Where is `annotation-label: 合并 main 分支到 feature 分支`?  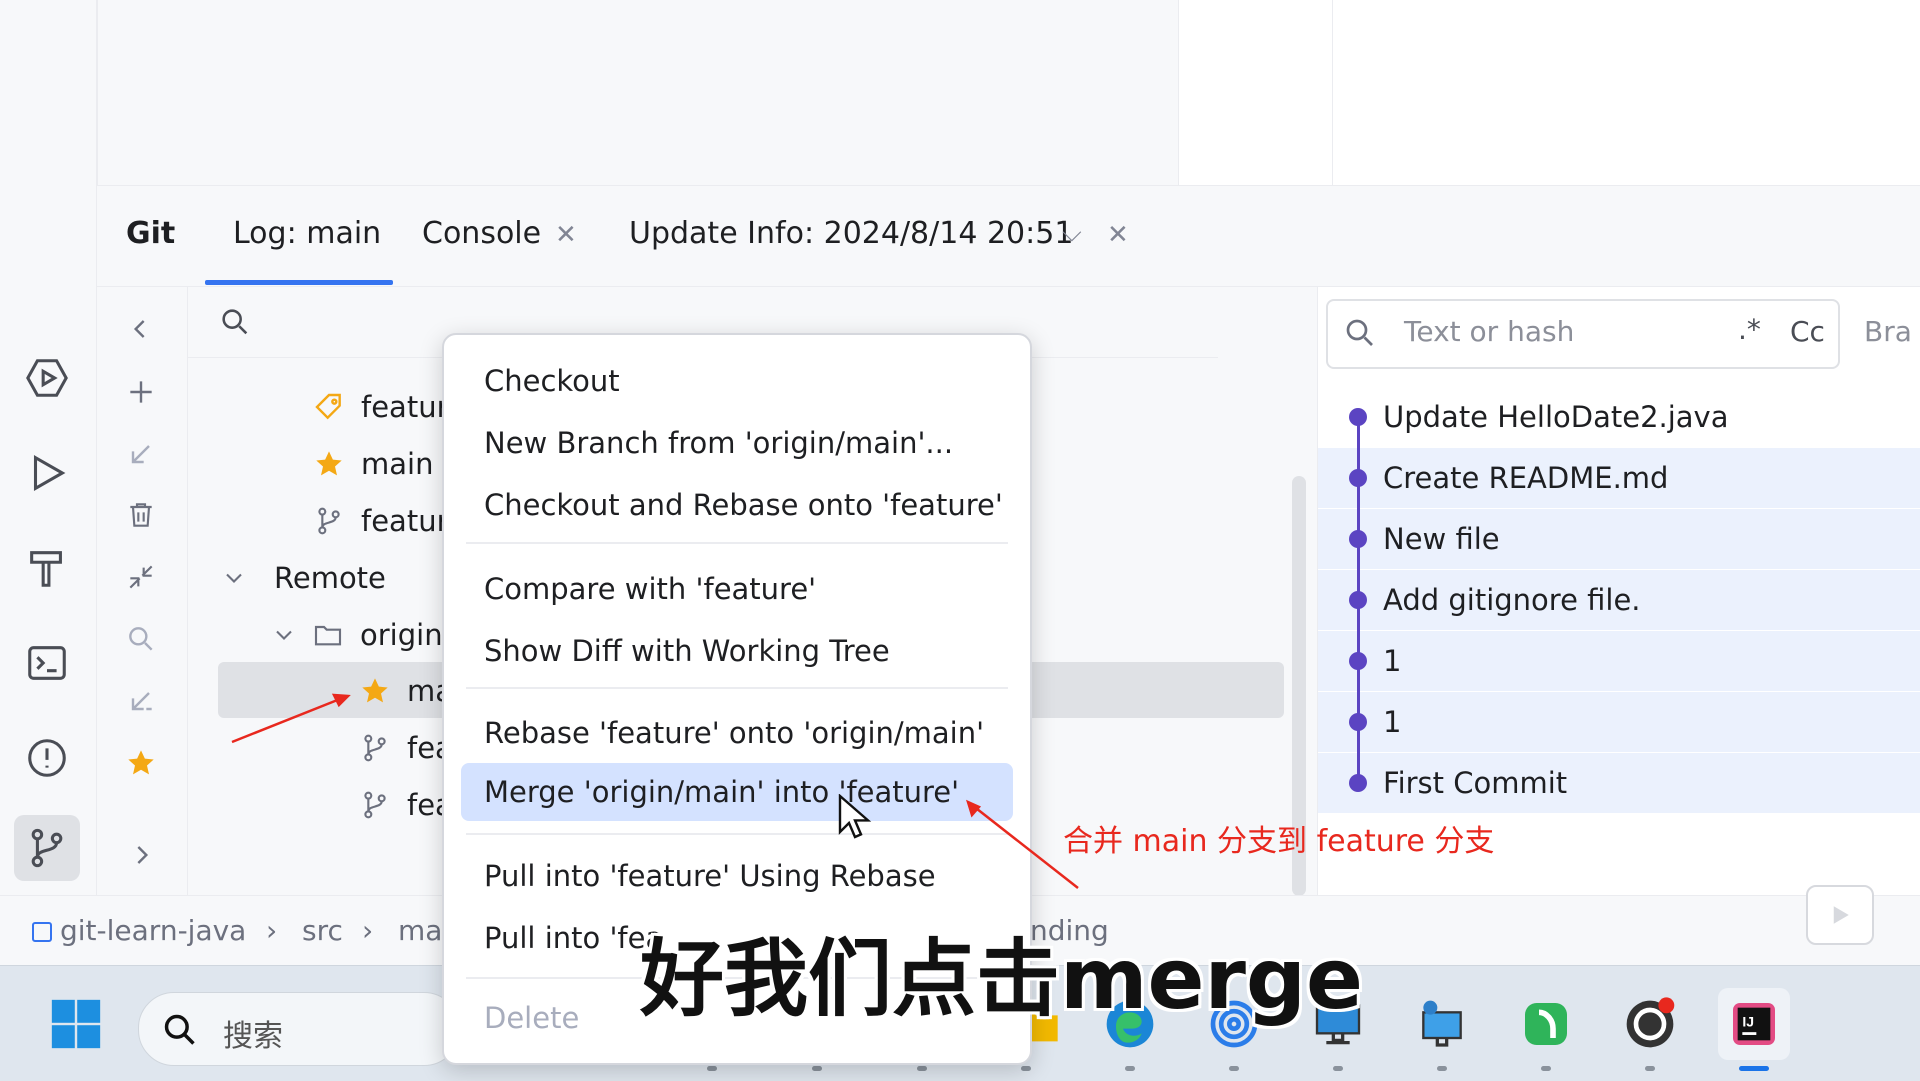 annotation-label: 合并 main 分支到 feature 分支 is located at coordinates (1279, 841).